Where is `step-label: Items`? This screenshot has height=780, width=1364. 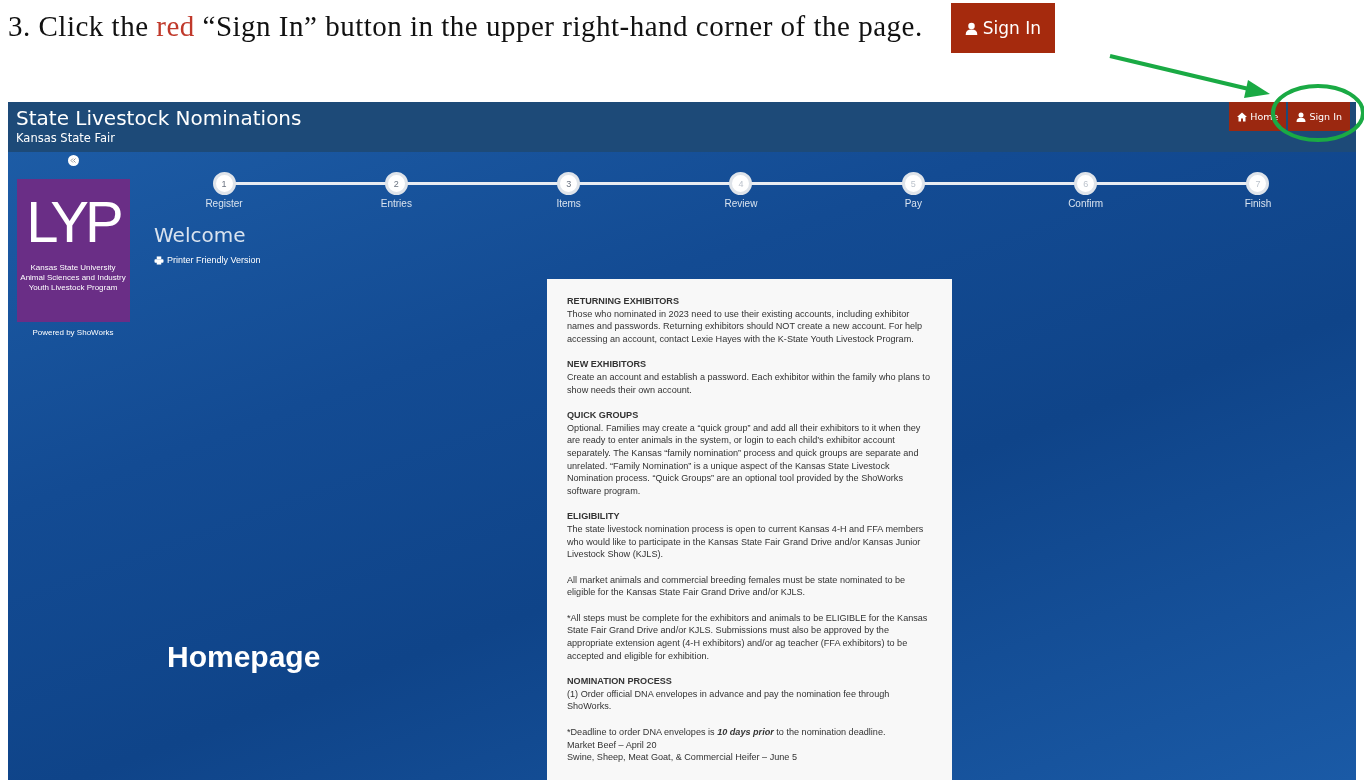
step-label: Items is located at coordinates (568, 203).